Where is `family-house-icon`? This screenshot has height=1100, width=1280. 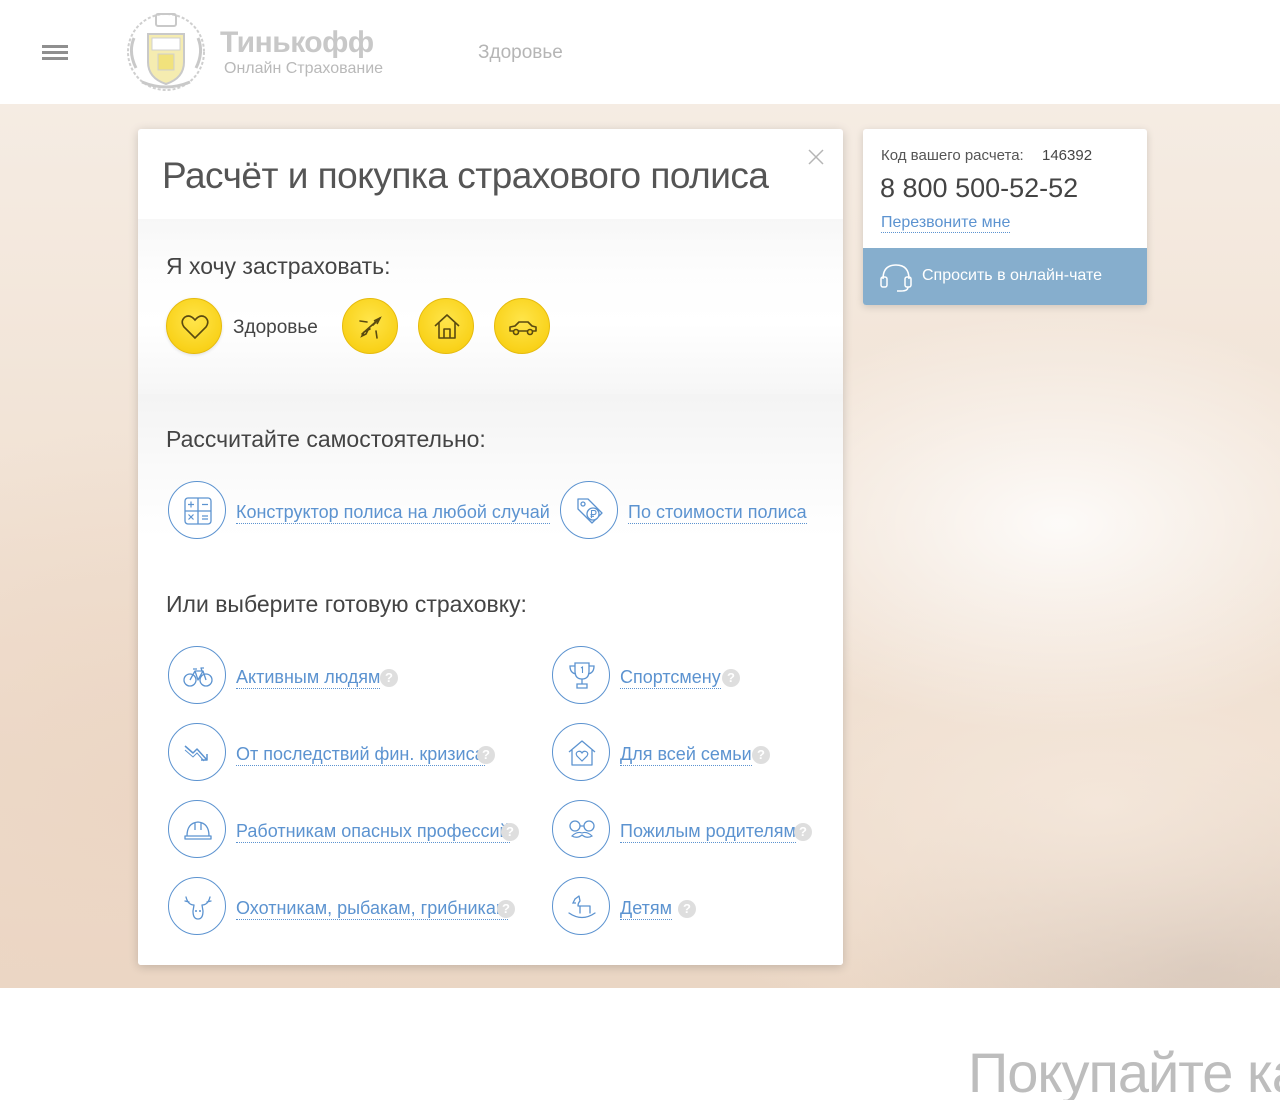
family-house-icon is located at coordinates (581, 752).